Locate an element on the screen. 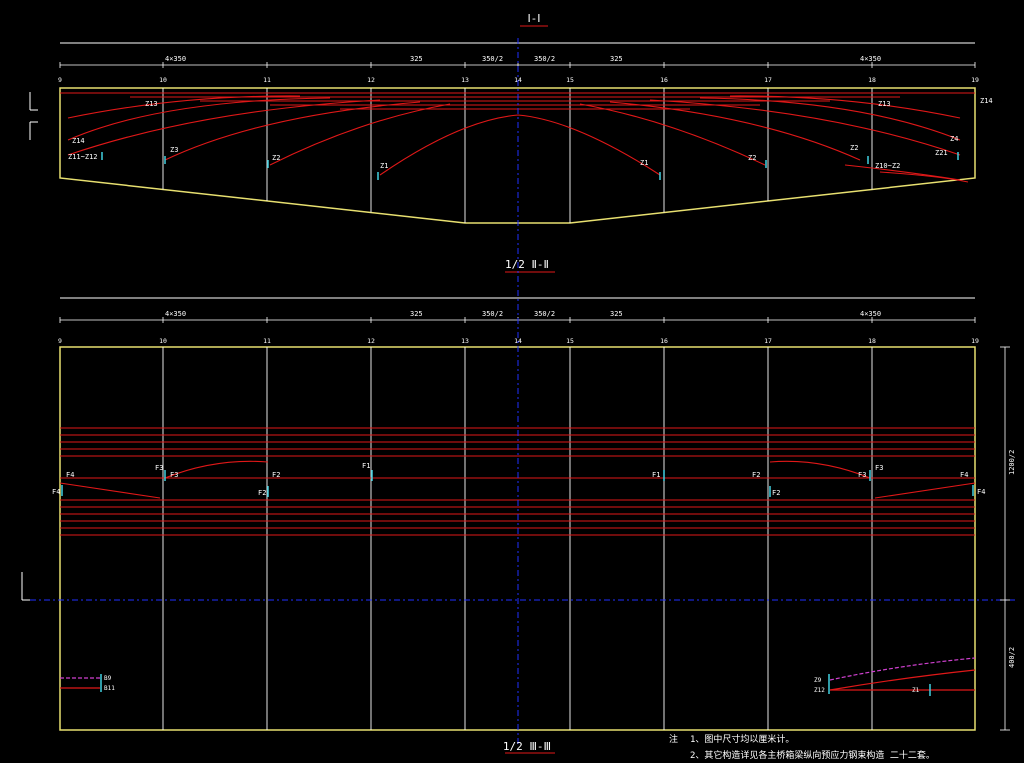 The image size is (1024, 763). tendon-label: Z3 is located at coordinates (174, 150).